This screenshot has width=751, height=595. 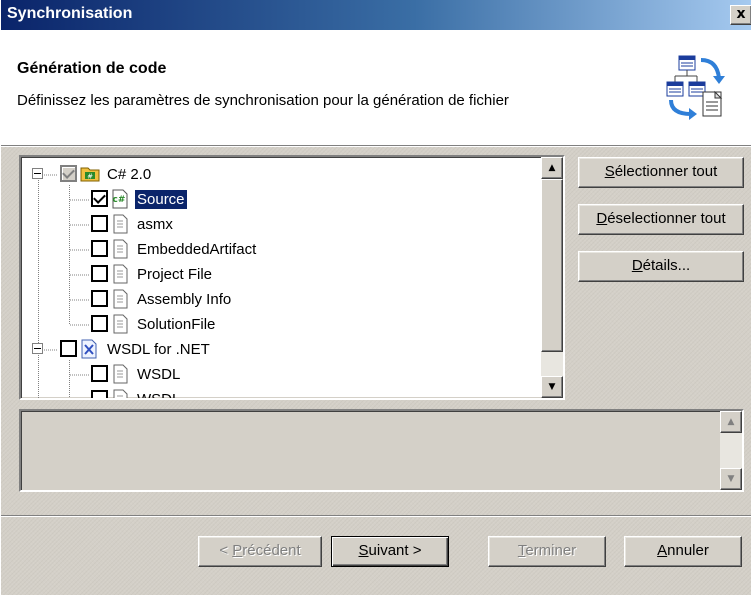 What do you see at coordinates (271, 550) in the screenshot?
I see `button-label: récédent` at bounding box center [271, 550].